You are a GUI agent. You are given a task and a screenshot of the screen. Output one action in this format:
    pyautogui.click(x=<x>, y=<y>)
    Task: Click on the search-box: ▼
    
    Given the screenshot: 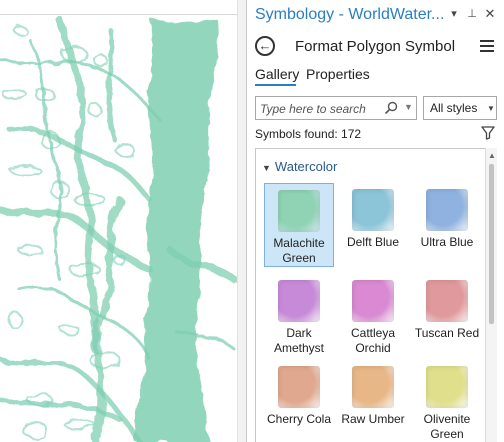 What is the action you would take?
    pyautogui.click(x=336, y=108)
    